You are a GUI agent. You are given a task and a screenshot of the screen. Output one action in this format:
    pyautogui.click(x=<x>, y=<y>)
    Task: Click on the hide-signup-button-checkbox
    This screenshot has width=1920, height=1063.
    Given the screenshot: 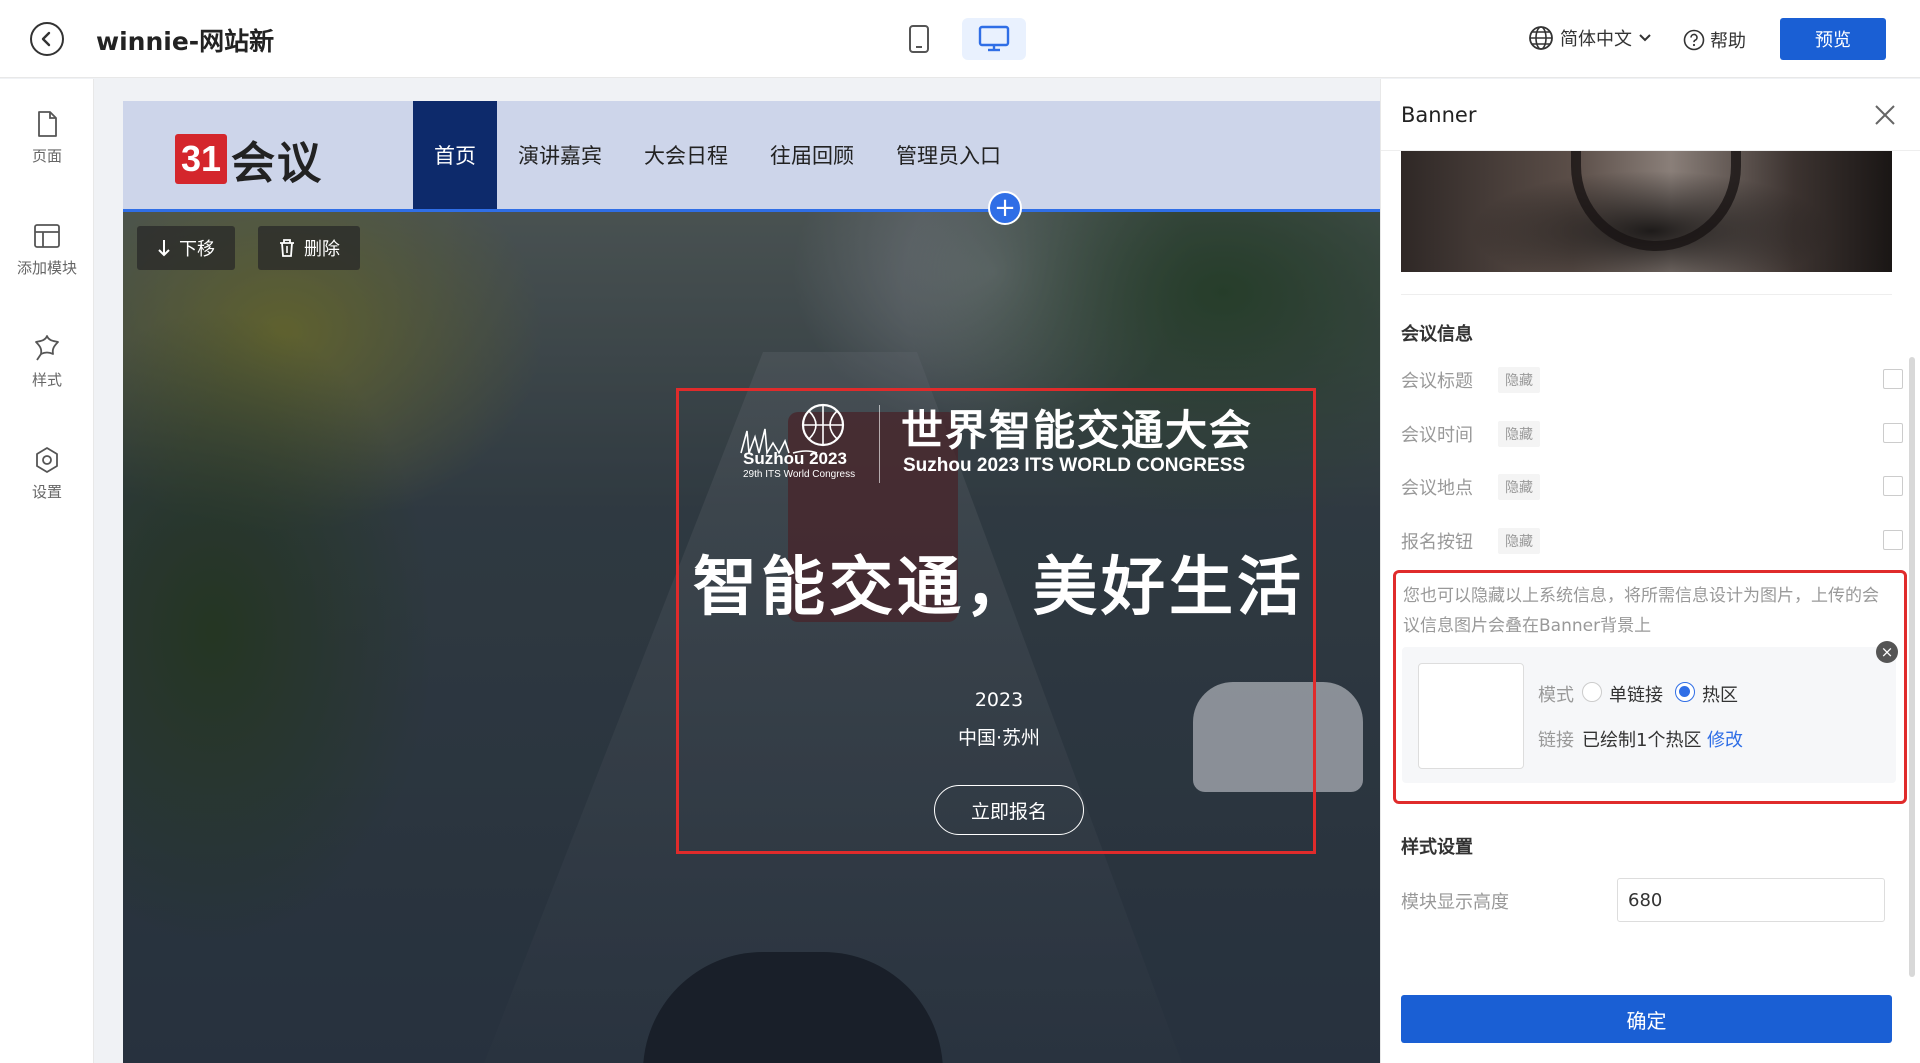 What is the action you would take?
    pyautogui.click(x=1893, y=540)
    